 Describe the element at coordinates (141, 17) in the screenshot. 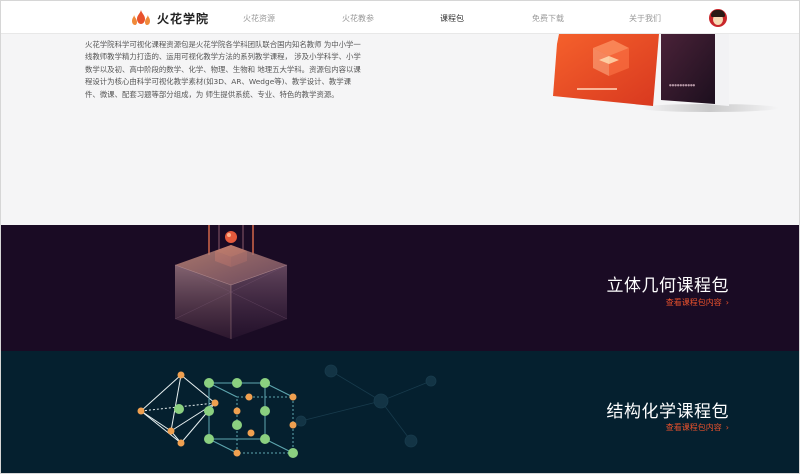

I see `flame-logo-icon` at that location.